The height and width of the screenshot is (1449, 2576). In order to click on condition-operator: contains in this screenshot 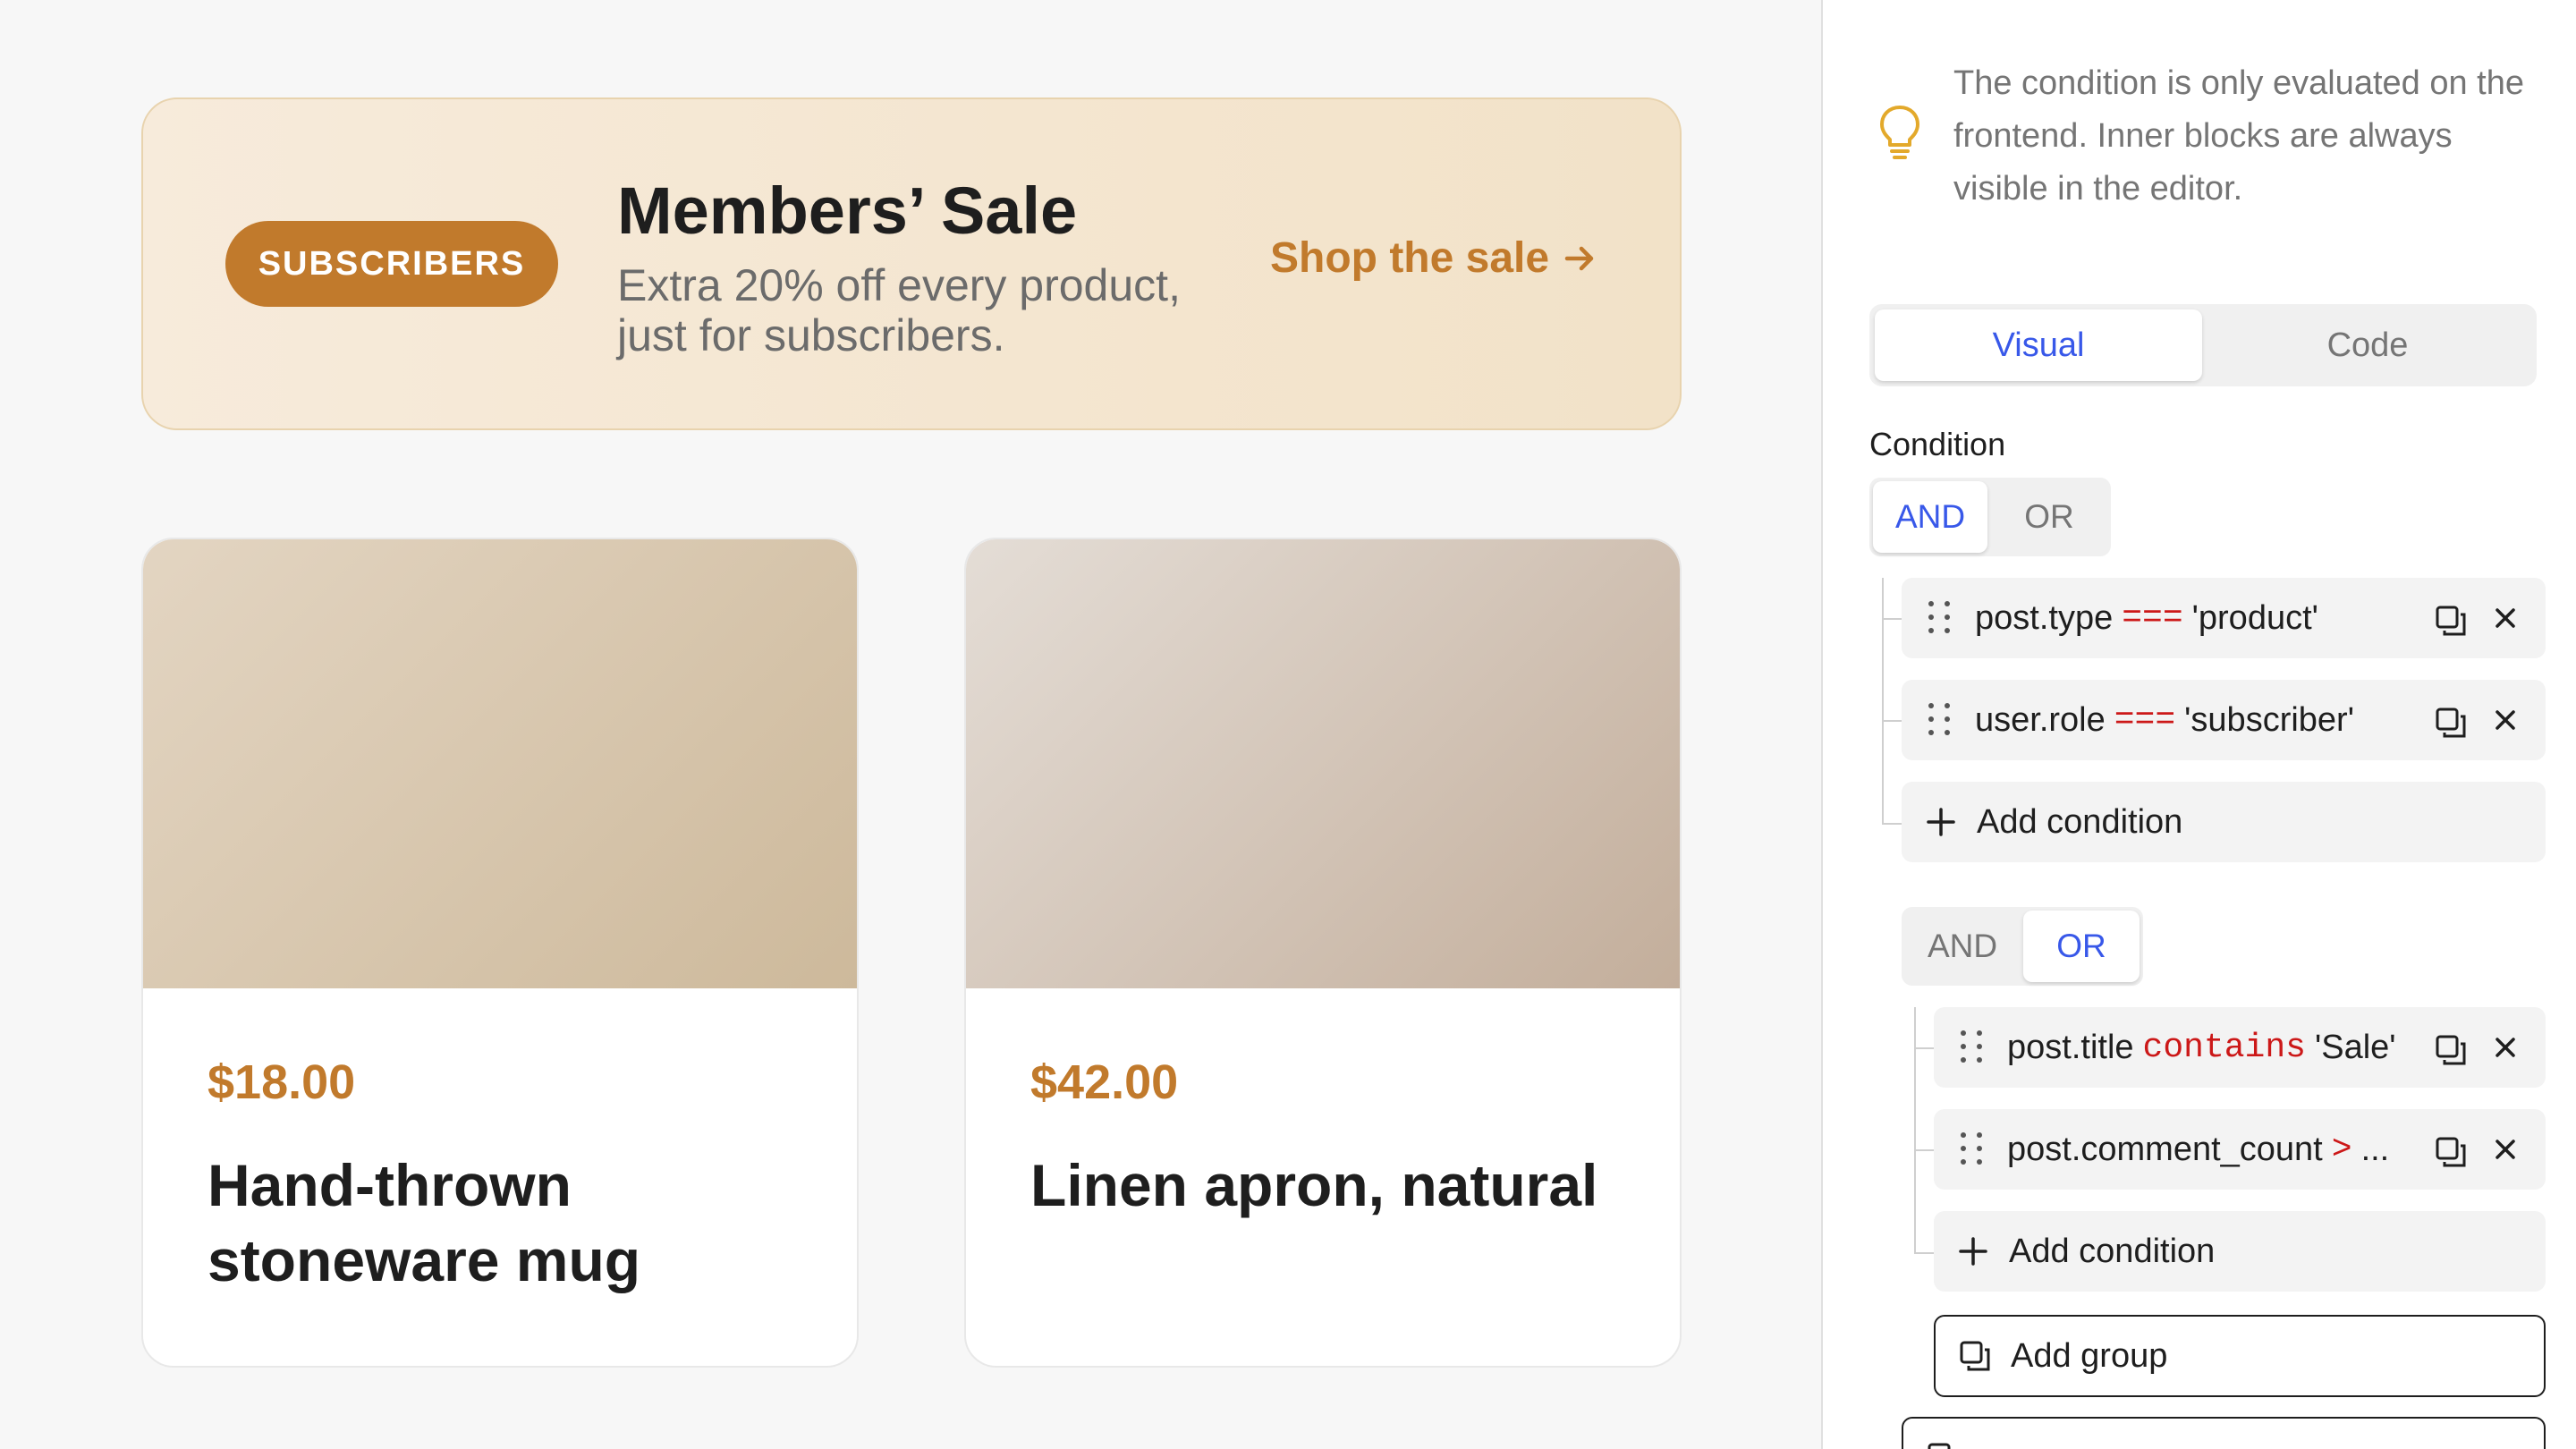, I will do `click(2224, 1047)`.